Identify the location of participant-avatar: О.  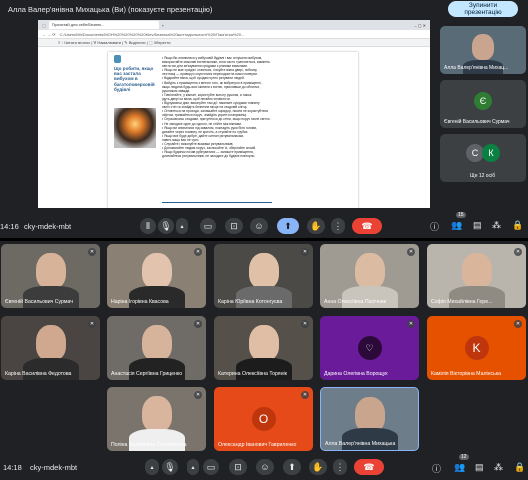
(263, 419).